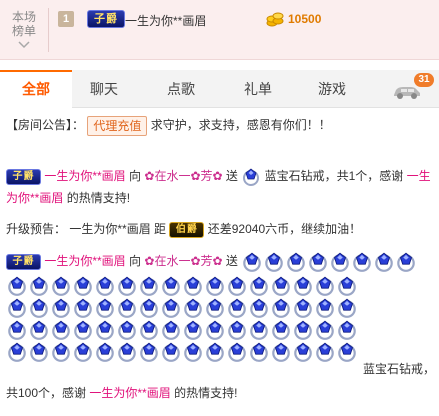 The image size is (439, 416). What do you see at coordinates (104, 89) in the screenshot?
I see `tab-chat: 聊天` at bounding box center [104, 89].